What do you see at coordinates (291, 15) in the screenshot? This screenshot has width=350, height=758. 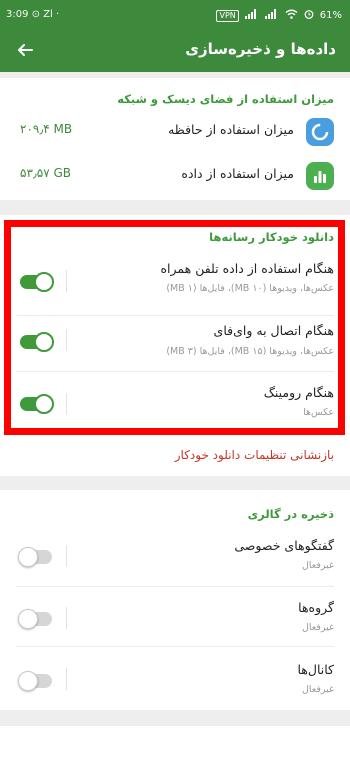 I see `wifi-icon` at bounding box center [291, 15].